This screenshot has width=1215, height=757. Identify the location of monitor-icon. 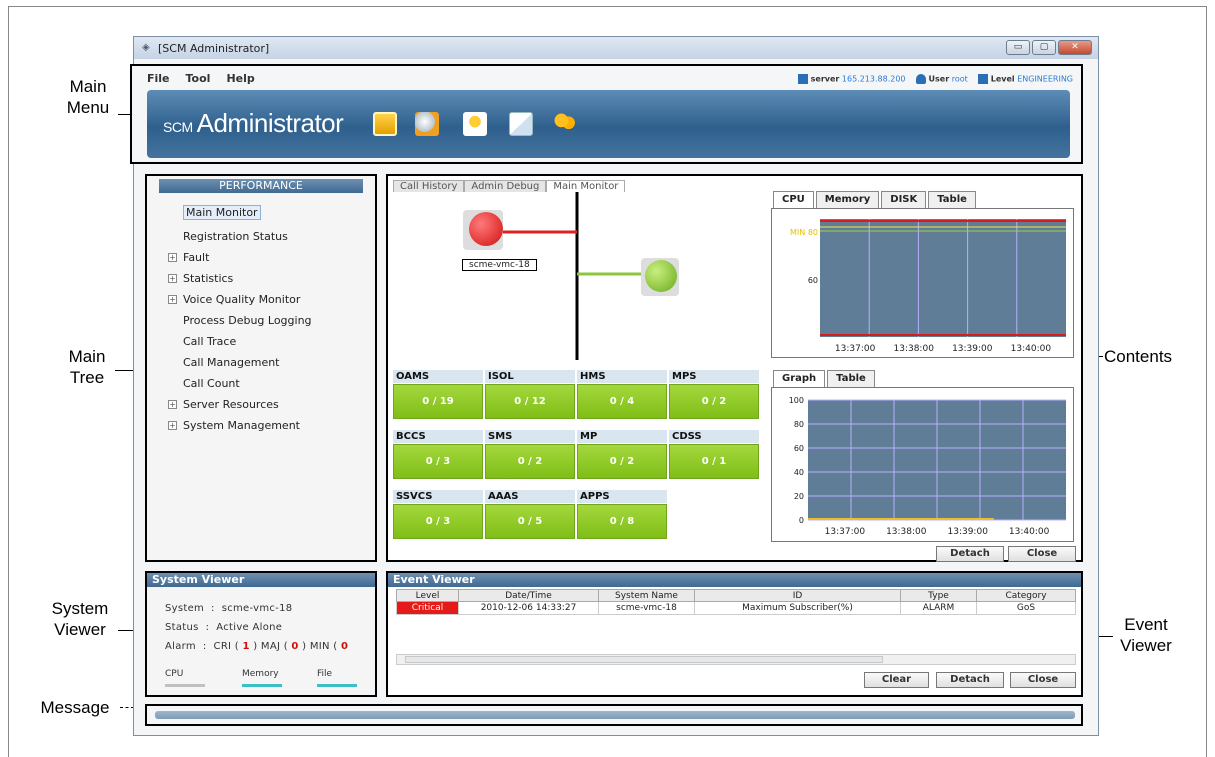
(475, 124).